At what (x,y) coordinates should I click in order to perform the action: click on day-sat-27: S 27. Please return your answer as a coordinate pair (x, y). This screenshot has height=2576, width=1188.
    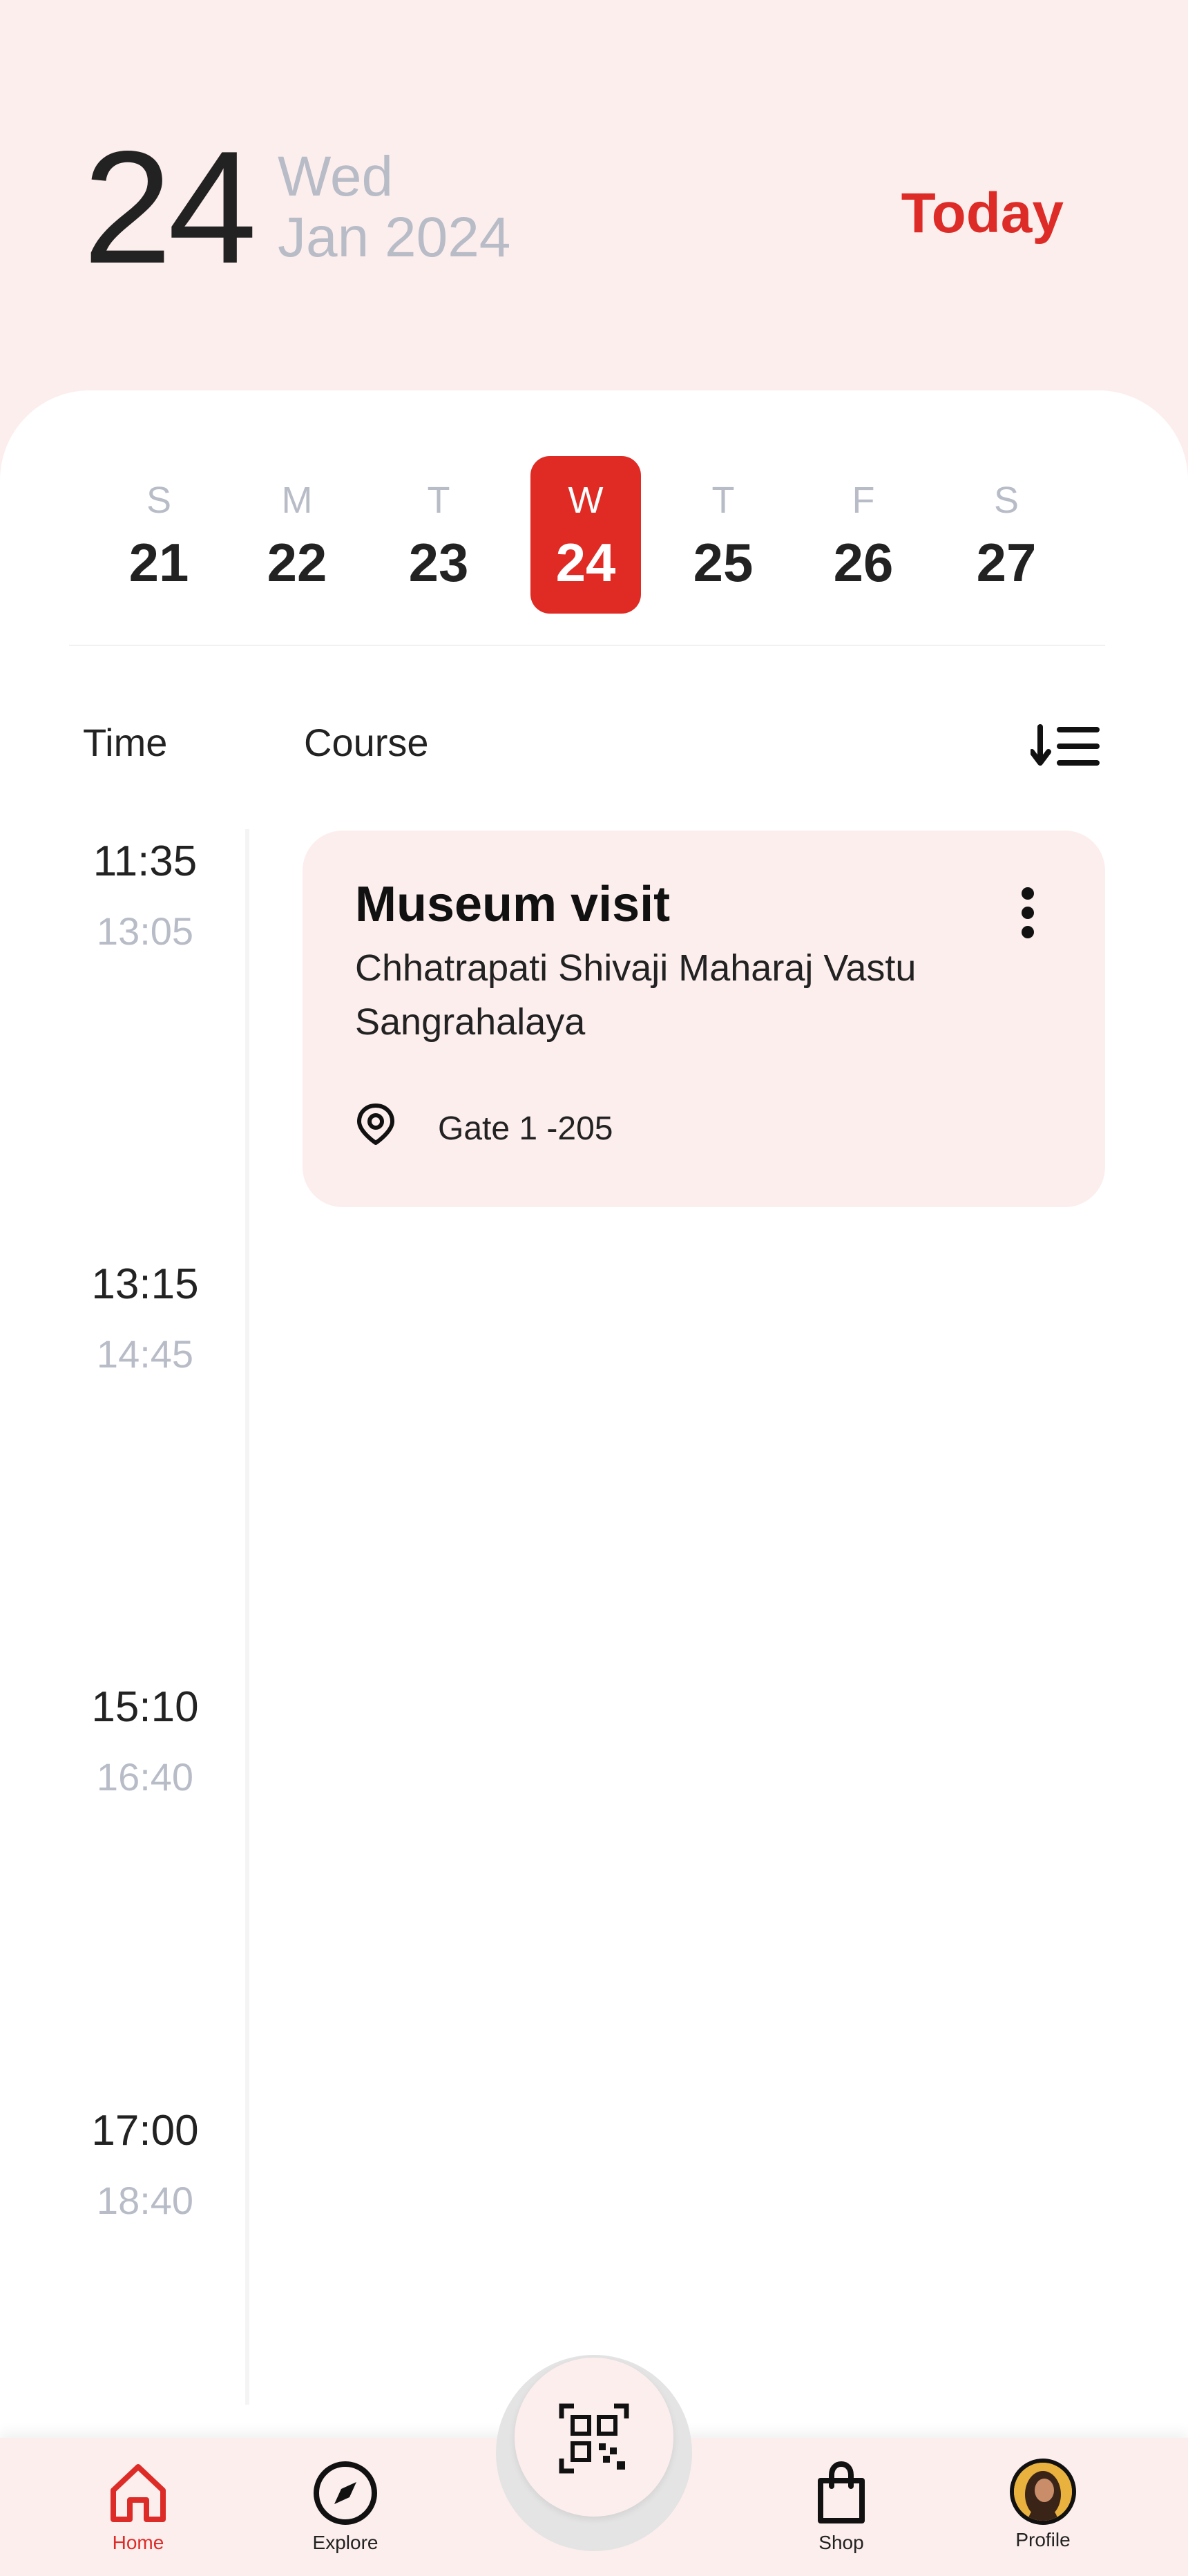
    Looking at the image, I should click on (1007, 535).